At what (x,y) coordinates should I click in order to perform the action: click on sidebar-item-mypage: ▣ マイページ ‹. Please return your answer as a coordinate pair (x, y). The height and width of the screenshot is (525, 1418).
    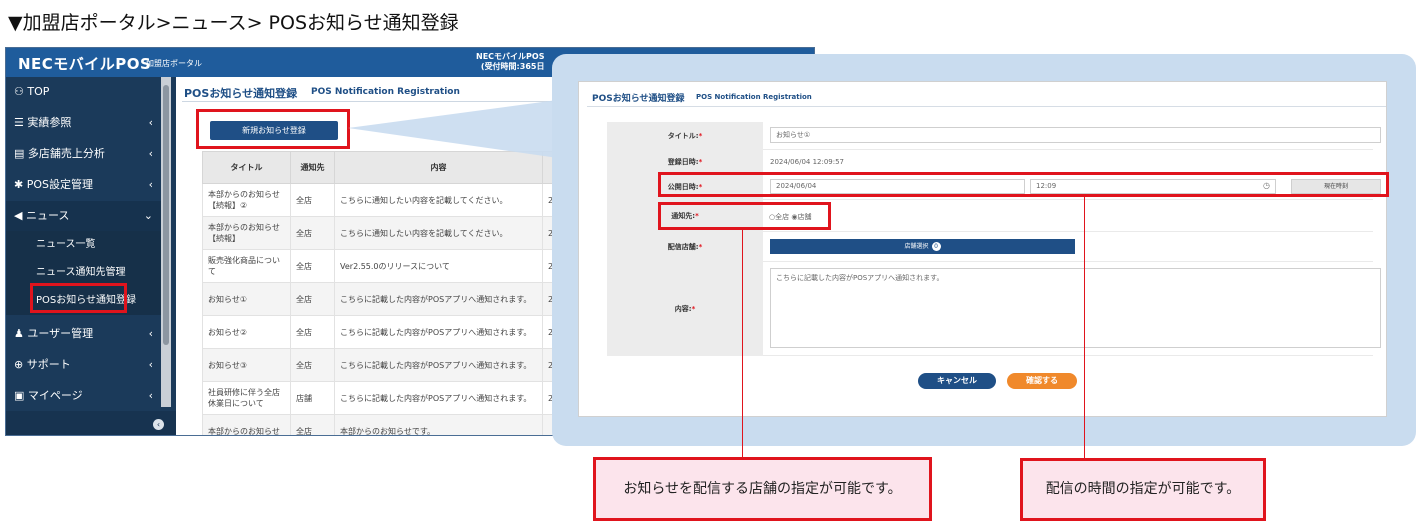
    Looking at the image, I should click on (83, 396).